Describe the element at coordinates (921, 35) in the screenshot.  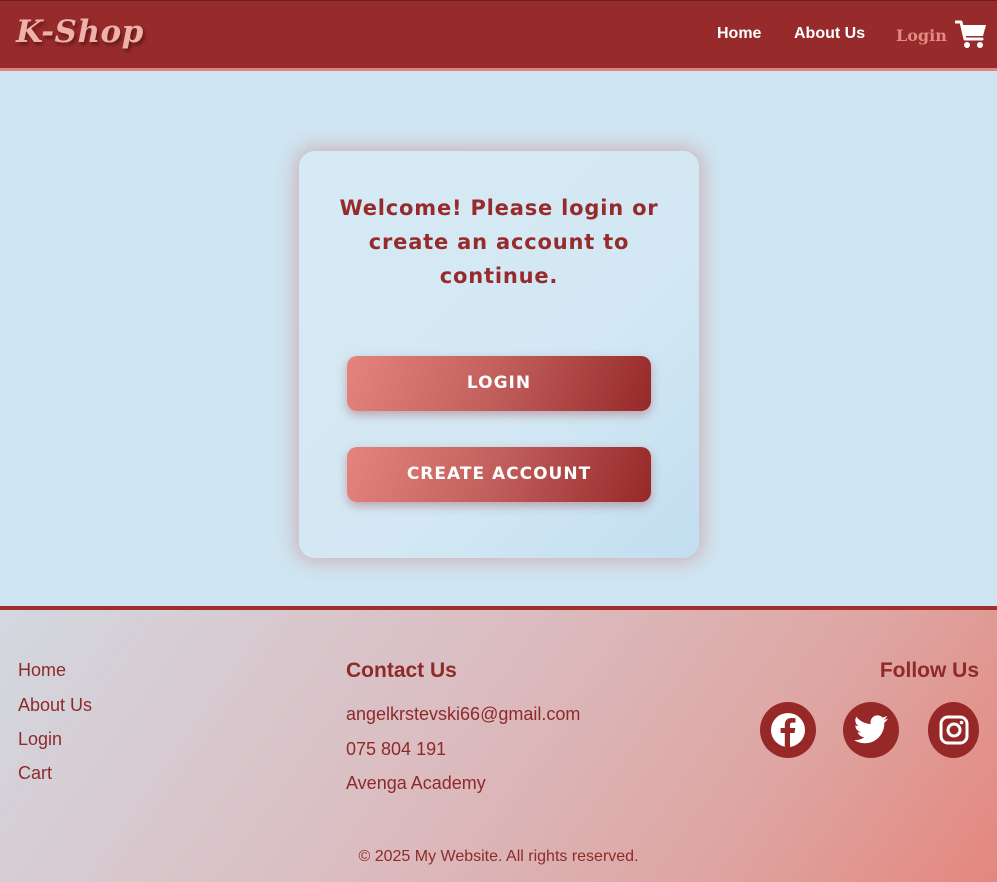
I see `nav-login-link: Login` at that location.